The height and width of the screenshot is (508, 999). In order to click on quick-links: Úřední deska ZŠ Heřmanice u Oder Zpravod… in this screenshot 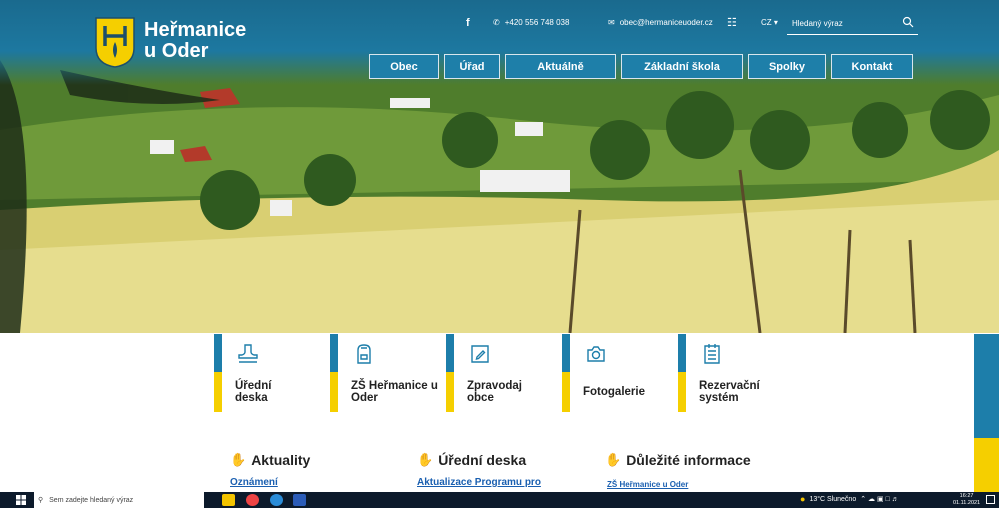, I will do `click(504, 373)`.